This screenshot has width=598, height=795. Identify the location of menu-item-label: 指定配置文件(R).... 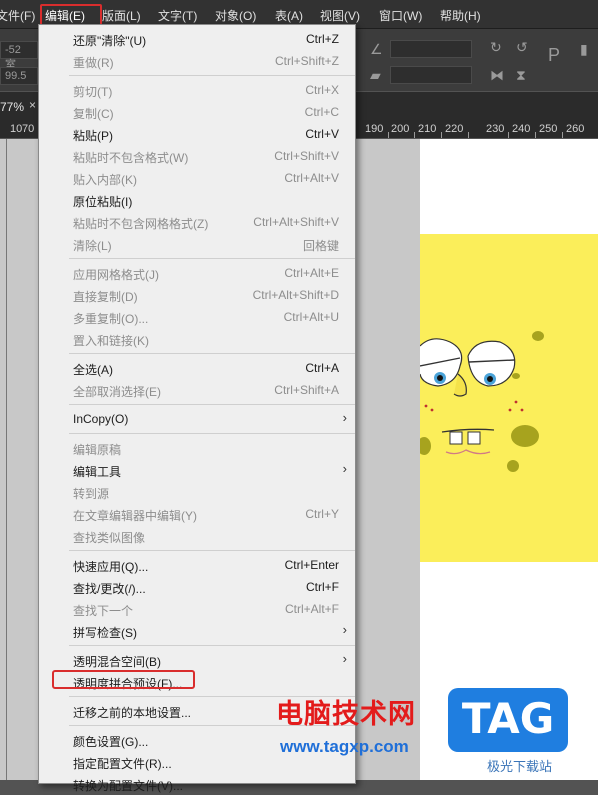
(122, 764).